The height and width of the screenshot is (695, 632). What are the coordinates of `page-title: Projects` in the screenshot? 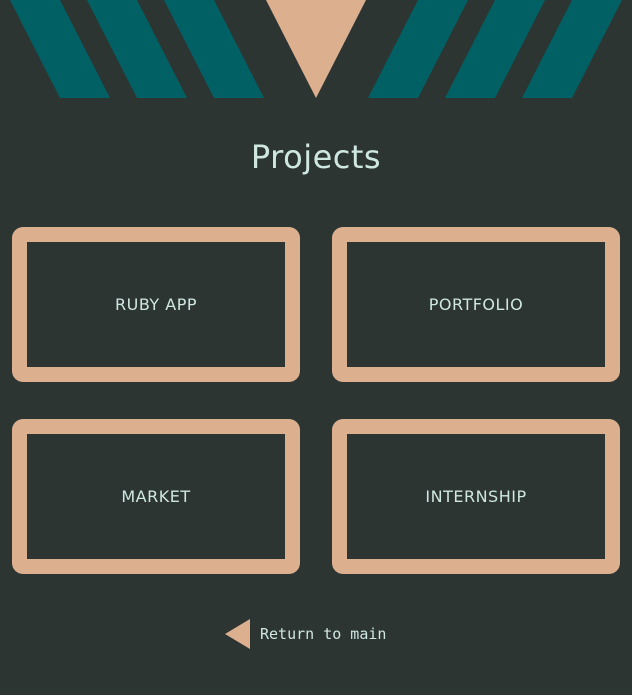 It's located at (316, 157).